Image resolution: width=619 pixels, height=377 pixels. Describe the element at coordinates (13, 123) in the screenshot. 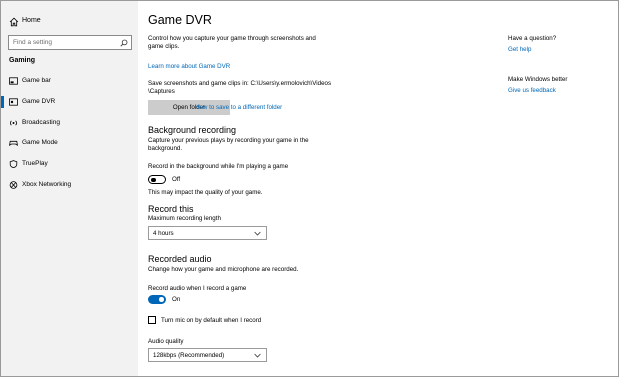

I see `broadcasting-icon` at that location.